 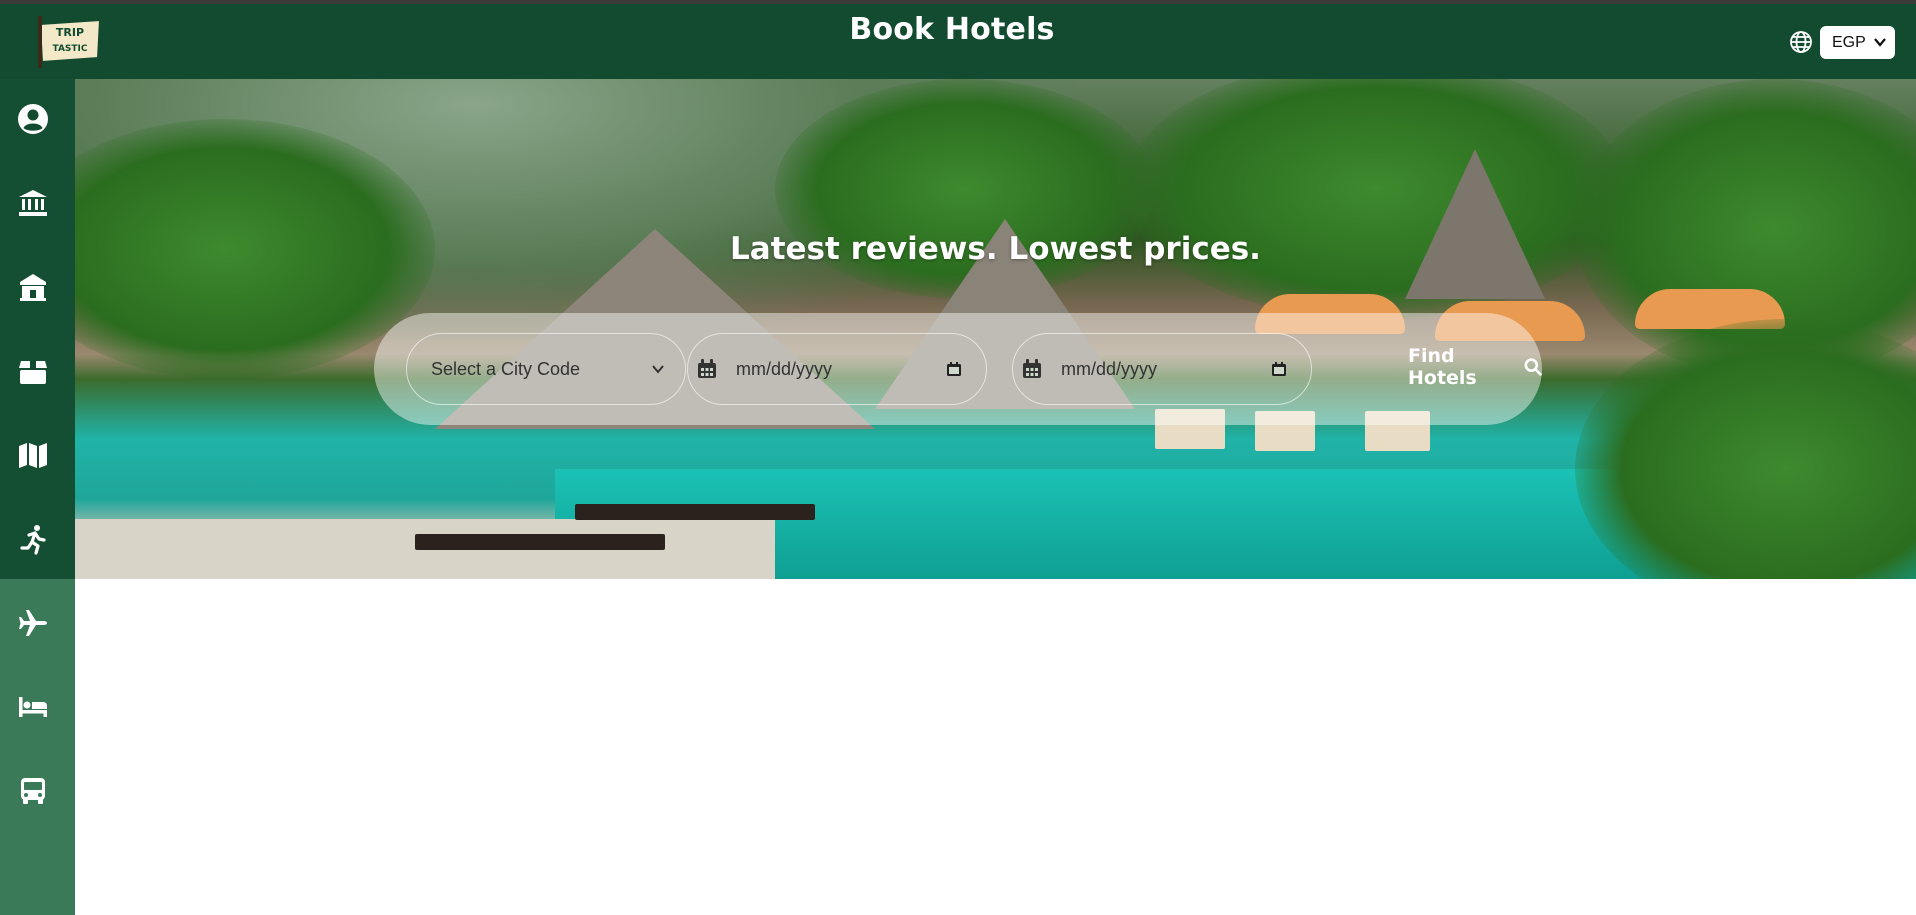 I want to click on find-hotels-button: Find Hotels, so click(x=1475, y=367).